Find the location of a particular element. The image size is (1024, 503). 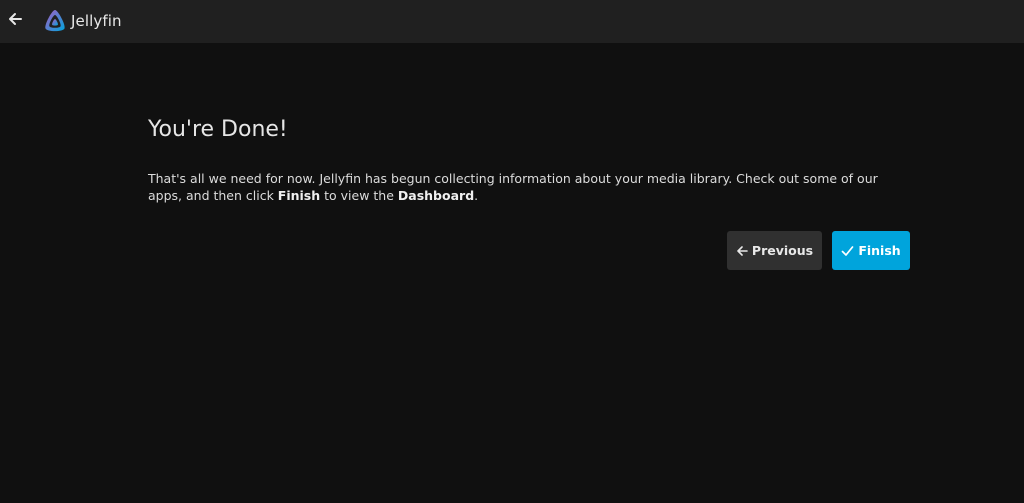

wizard-actions: Previous Finish is located at coordinates (818, 250).